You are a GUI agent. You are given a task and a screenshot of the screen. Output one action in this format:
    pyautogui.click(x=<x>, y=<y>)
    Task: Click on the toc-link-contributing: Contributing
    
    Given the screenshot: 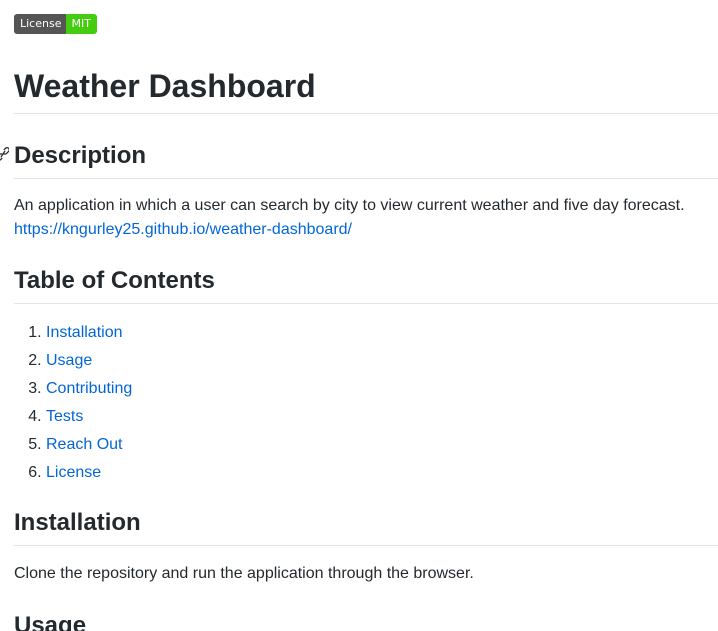 What is the action you would take?
    pyautogui.click(x=89, y=388)
    